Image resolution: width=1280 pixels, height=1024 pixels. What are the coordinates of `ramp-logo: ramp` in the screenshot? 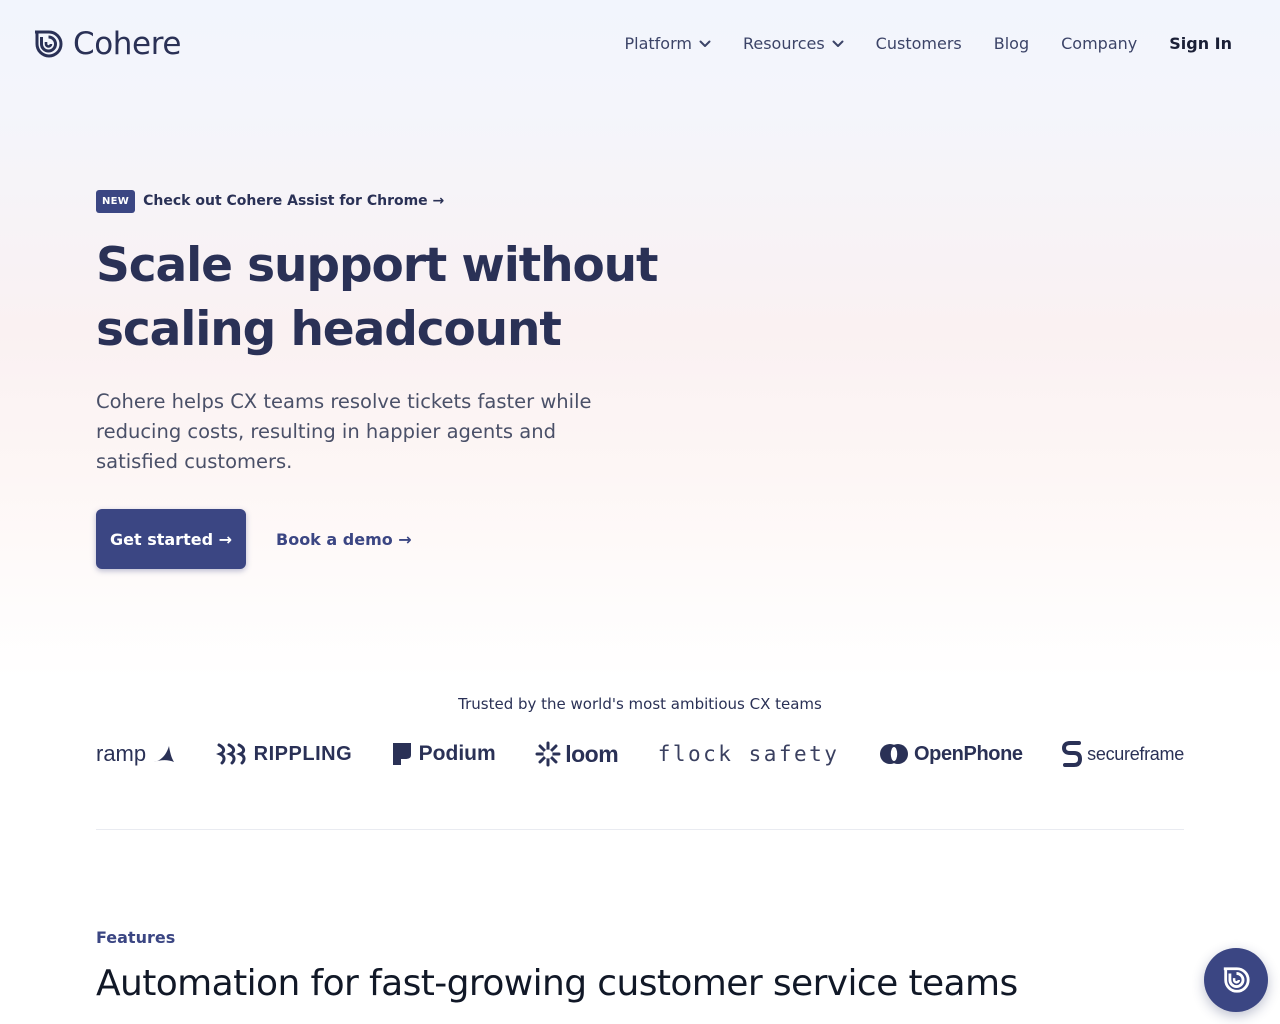 It's located at (136, 754).